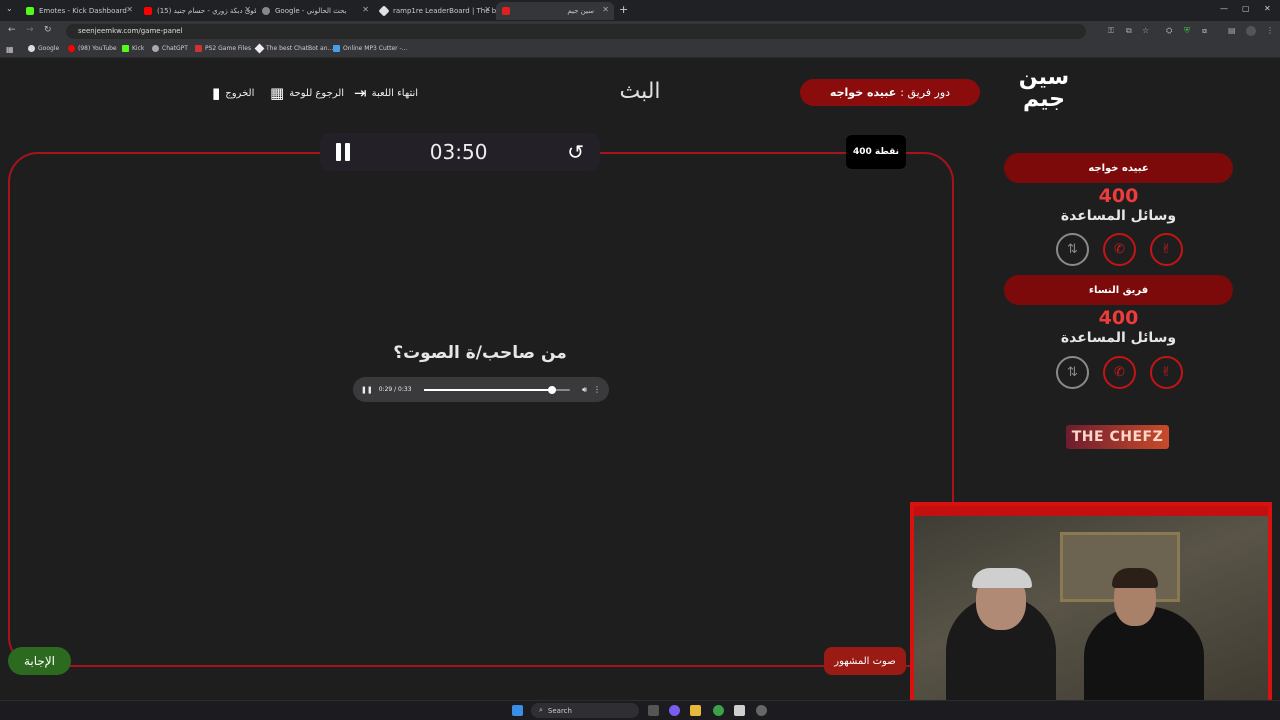 Image resolution: width=1280 pixels, height=720 pixels. What do you see at coordinates (48, 30) in the screenshot?
I see `reload-icon: ↻` at bounding box center [48, 30].